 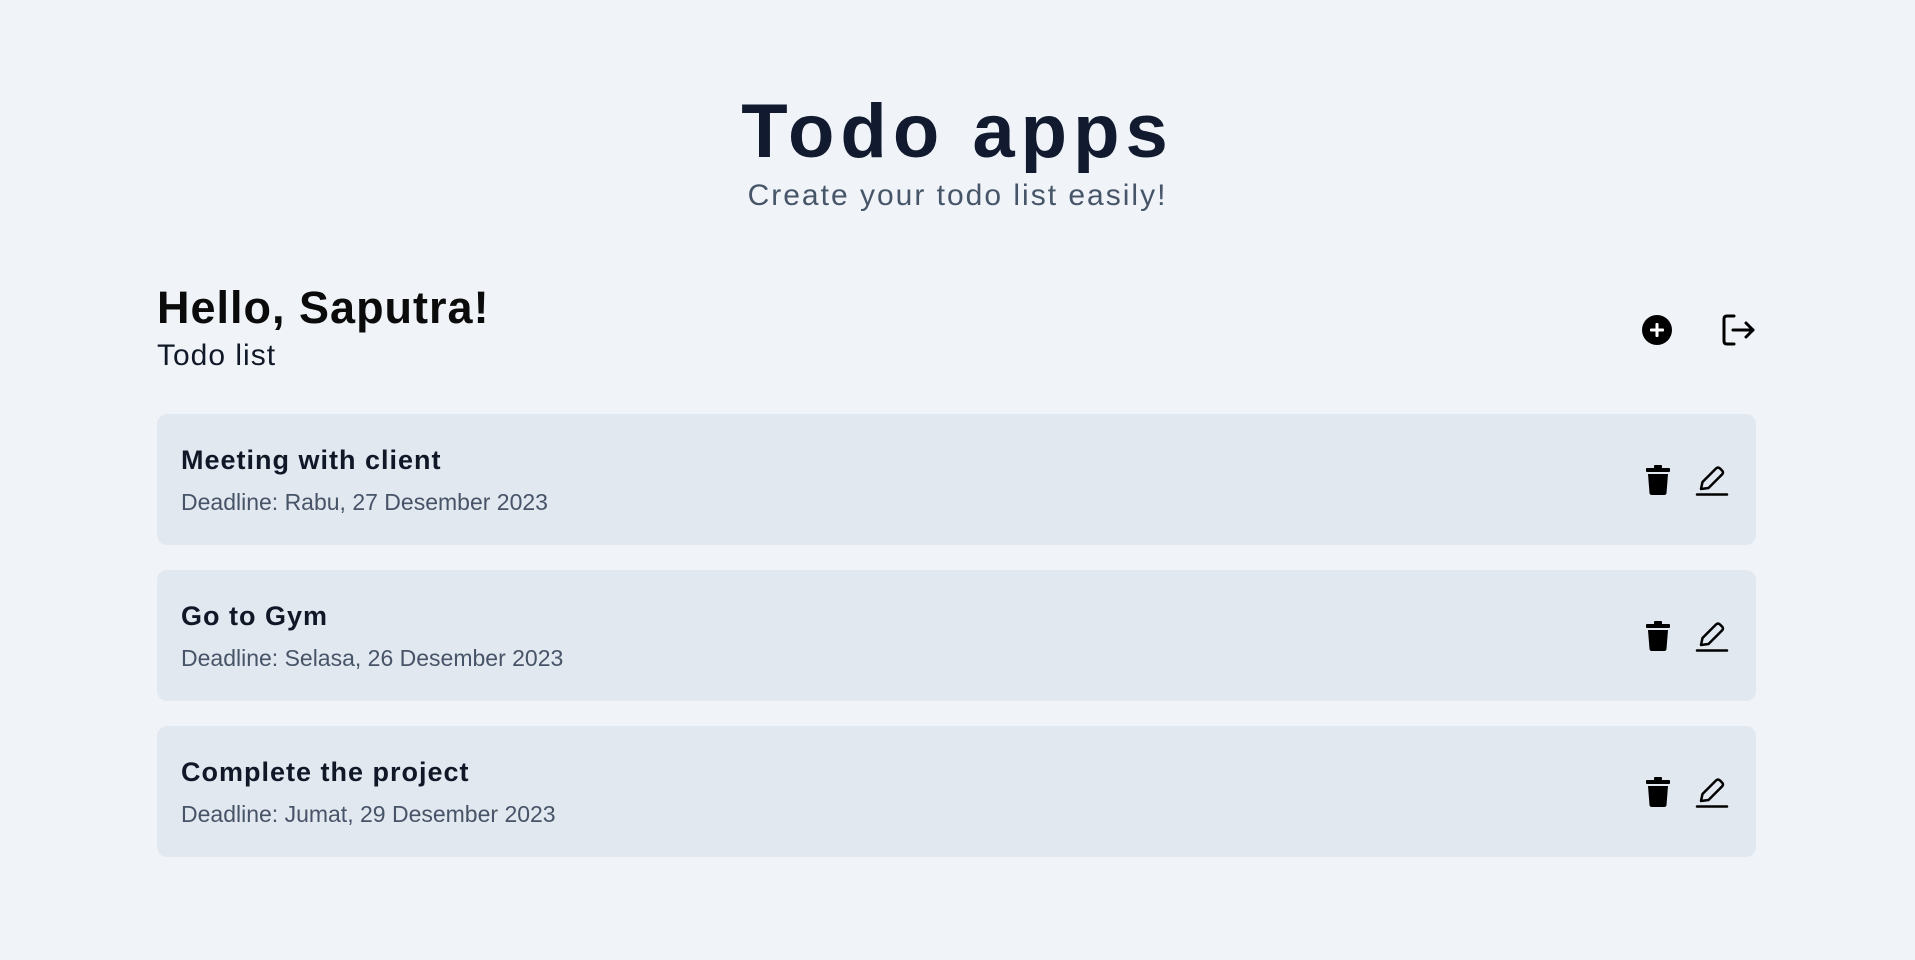 I want to click on todo-deadline: Deadline: Selasa, 26 Desember 2023, so click(x=372, y=658).